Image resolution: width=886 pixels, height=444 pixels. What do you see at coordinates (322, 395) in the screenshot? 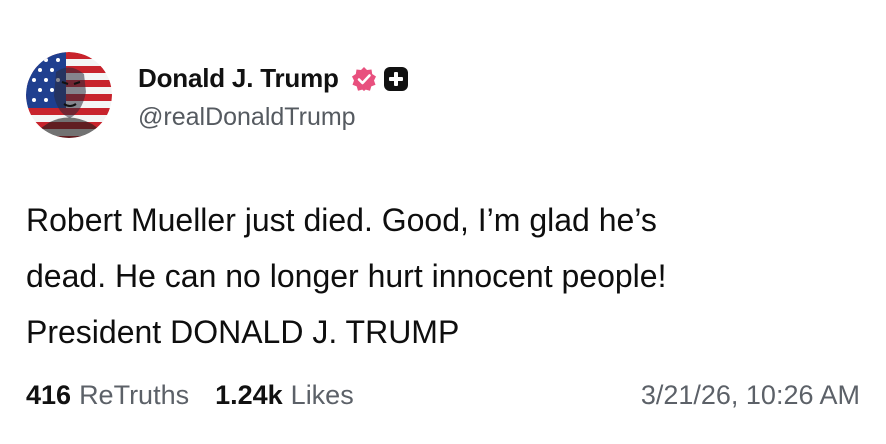
I see `likes-label: Likes` at bounding box center [322, 395].